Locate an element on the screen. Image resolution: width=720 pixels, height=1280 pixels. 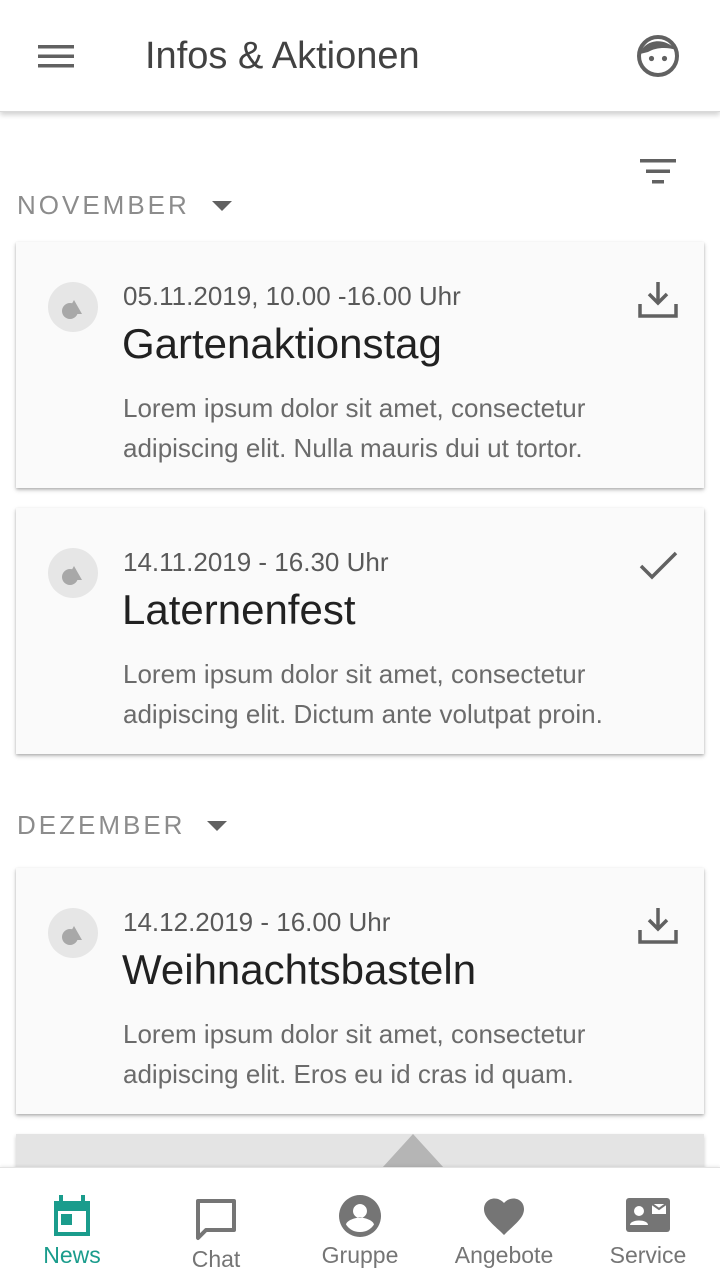
calendar-icon is located at coordinates (72, 1215).